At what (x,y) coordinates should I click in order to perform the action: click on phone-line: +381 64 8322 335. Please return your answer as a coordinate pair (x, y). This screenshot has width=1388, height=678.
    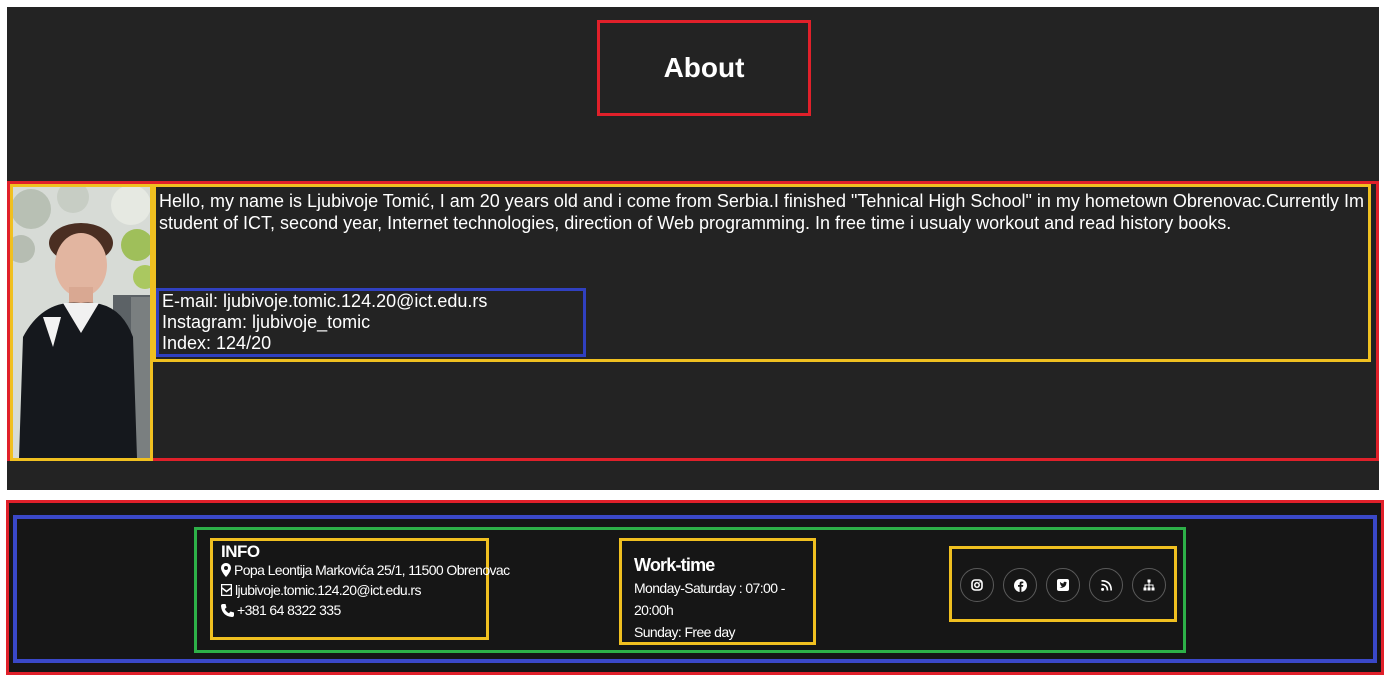
    Looking at the image, I should click on (353, 610).